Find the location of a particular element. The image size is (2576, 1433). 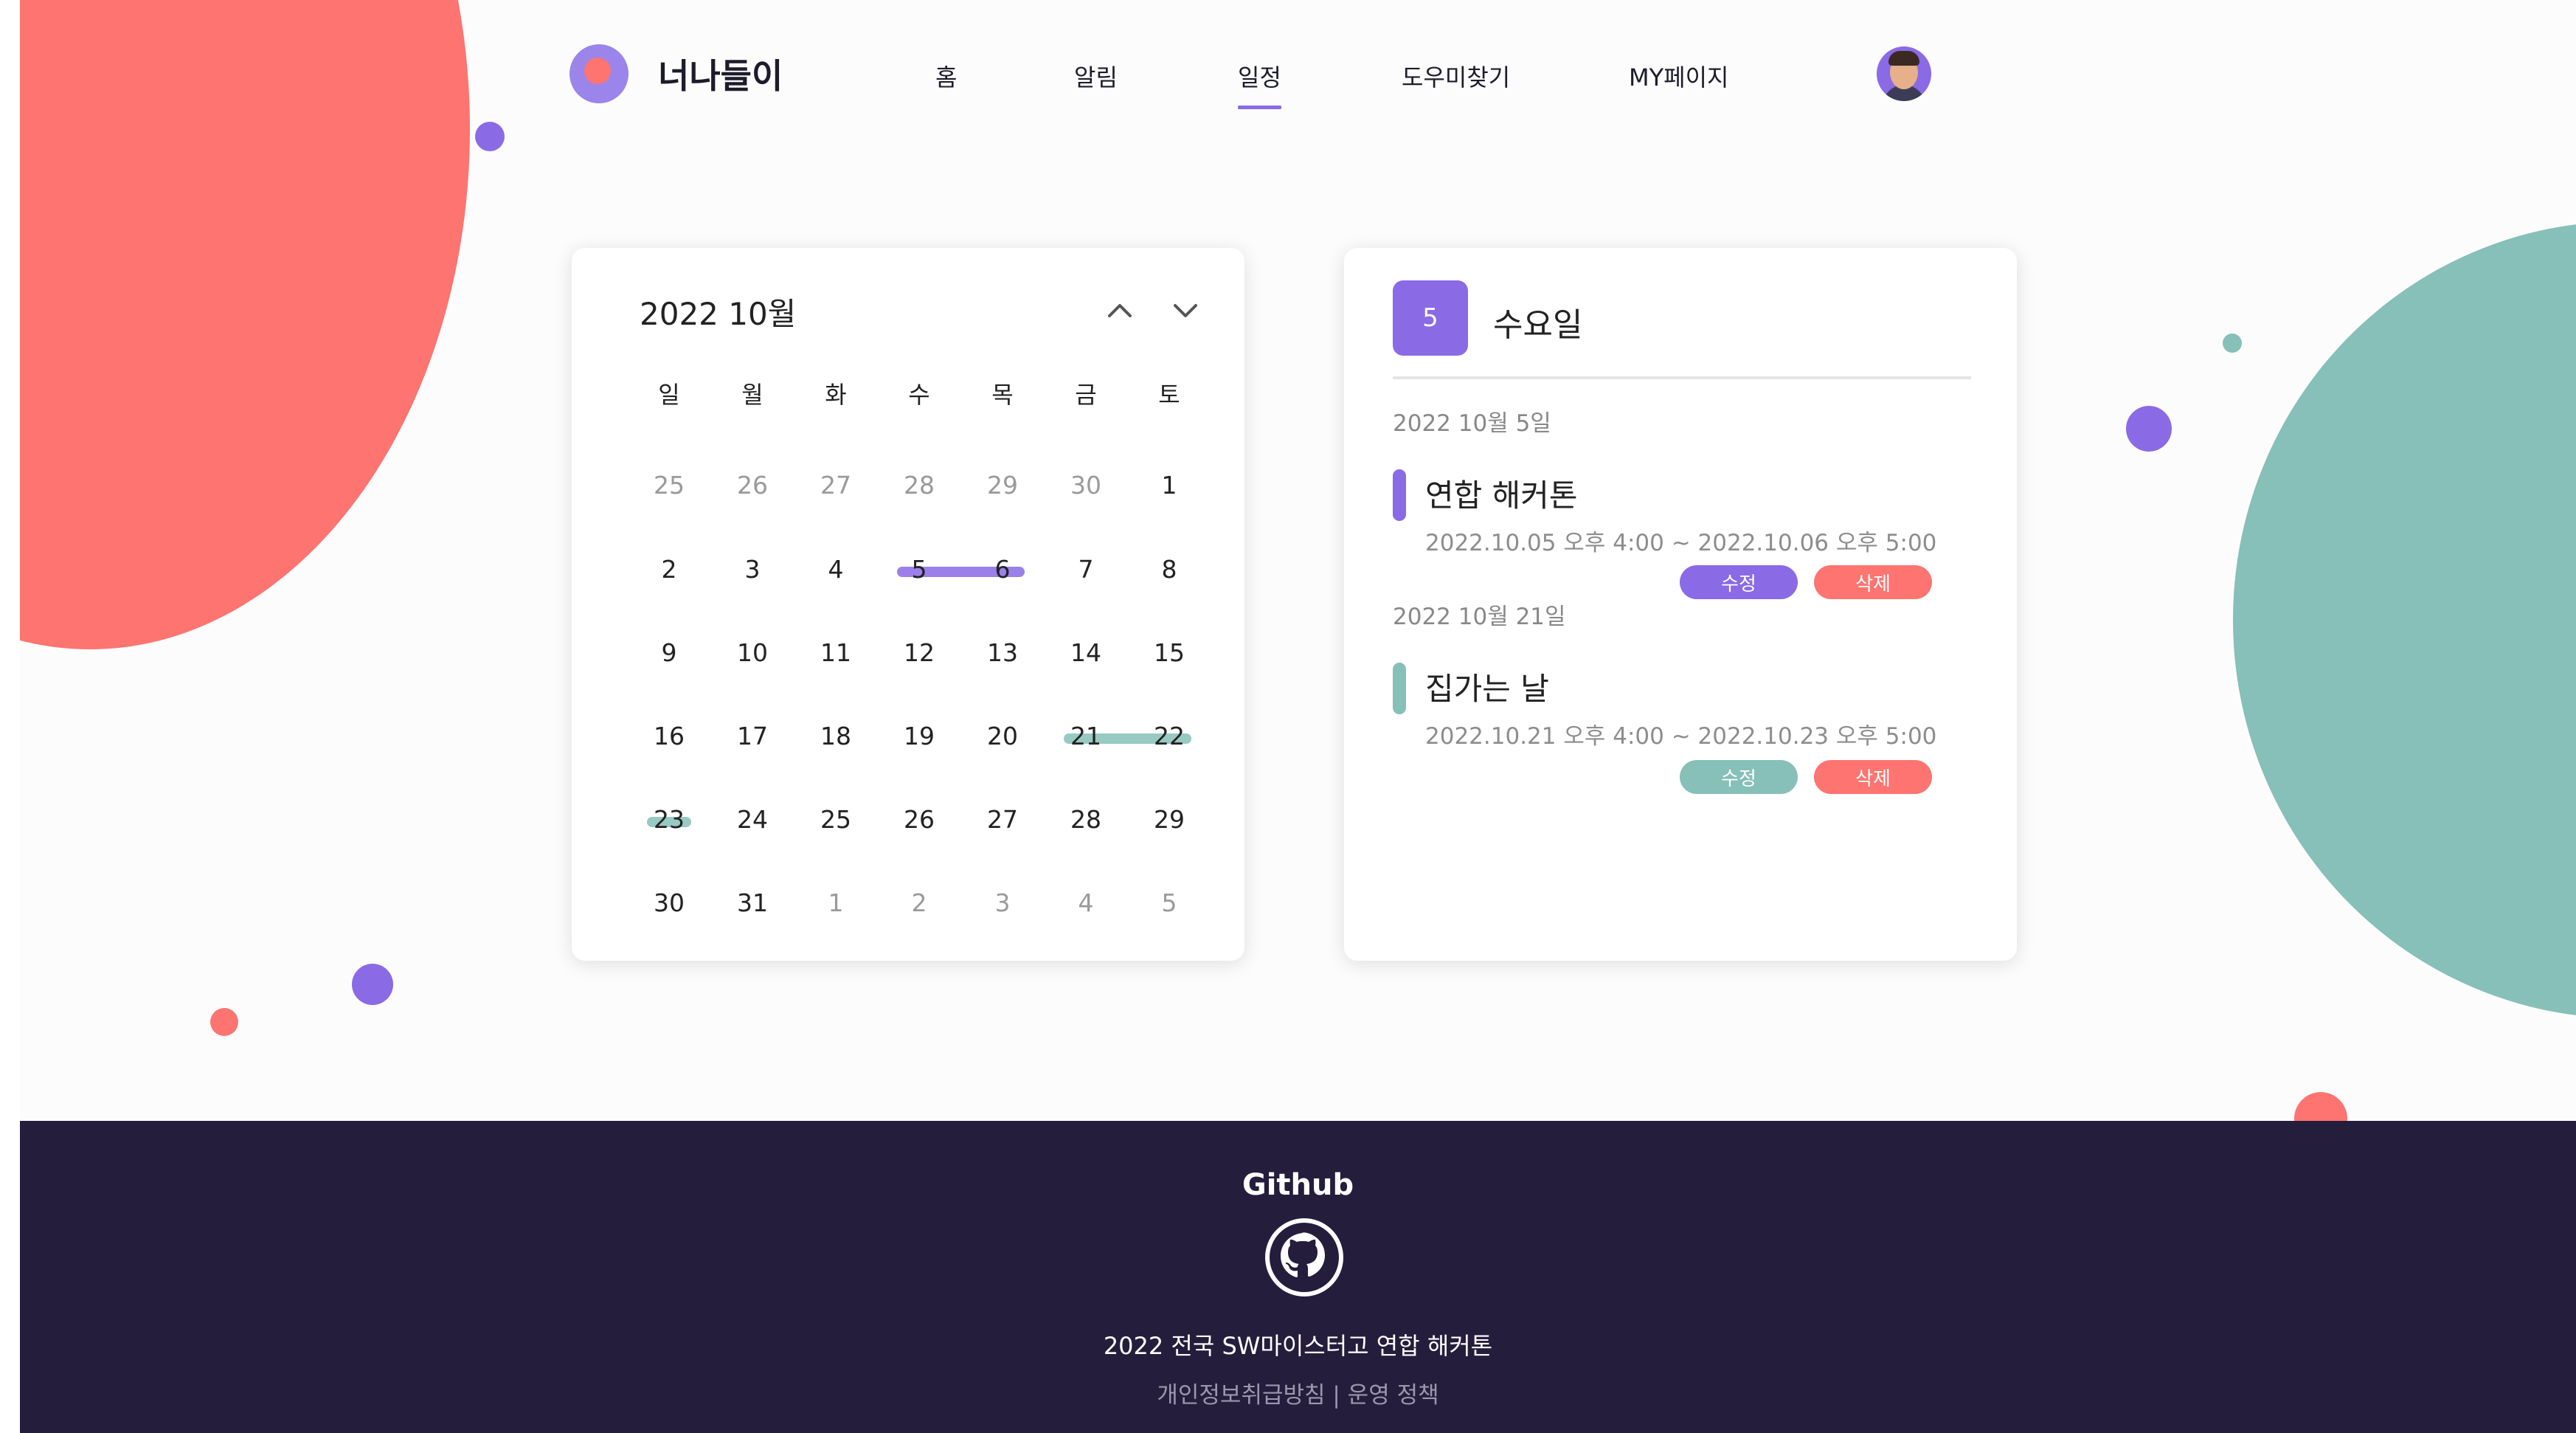

calendar-day: 13 is located at coordinates (1003, 652).